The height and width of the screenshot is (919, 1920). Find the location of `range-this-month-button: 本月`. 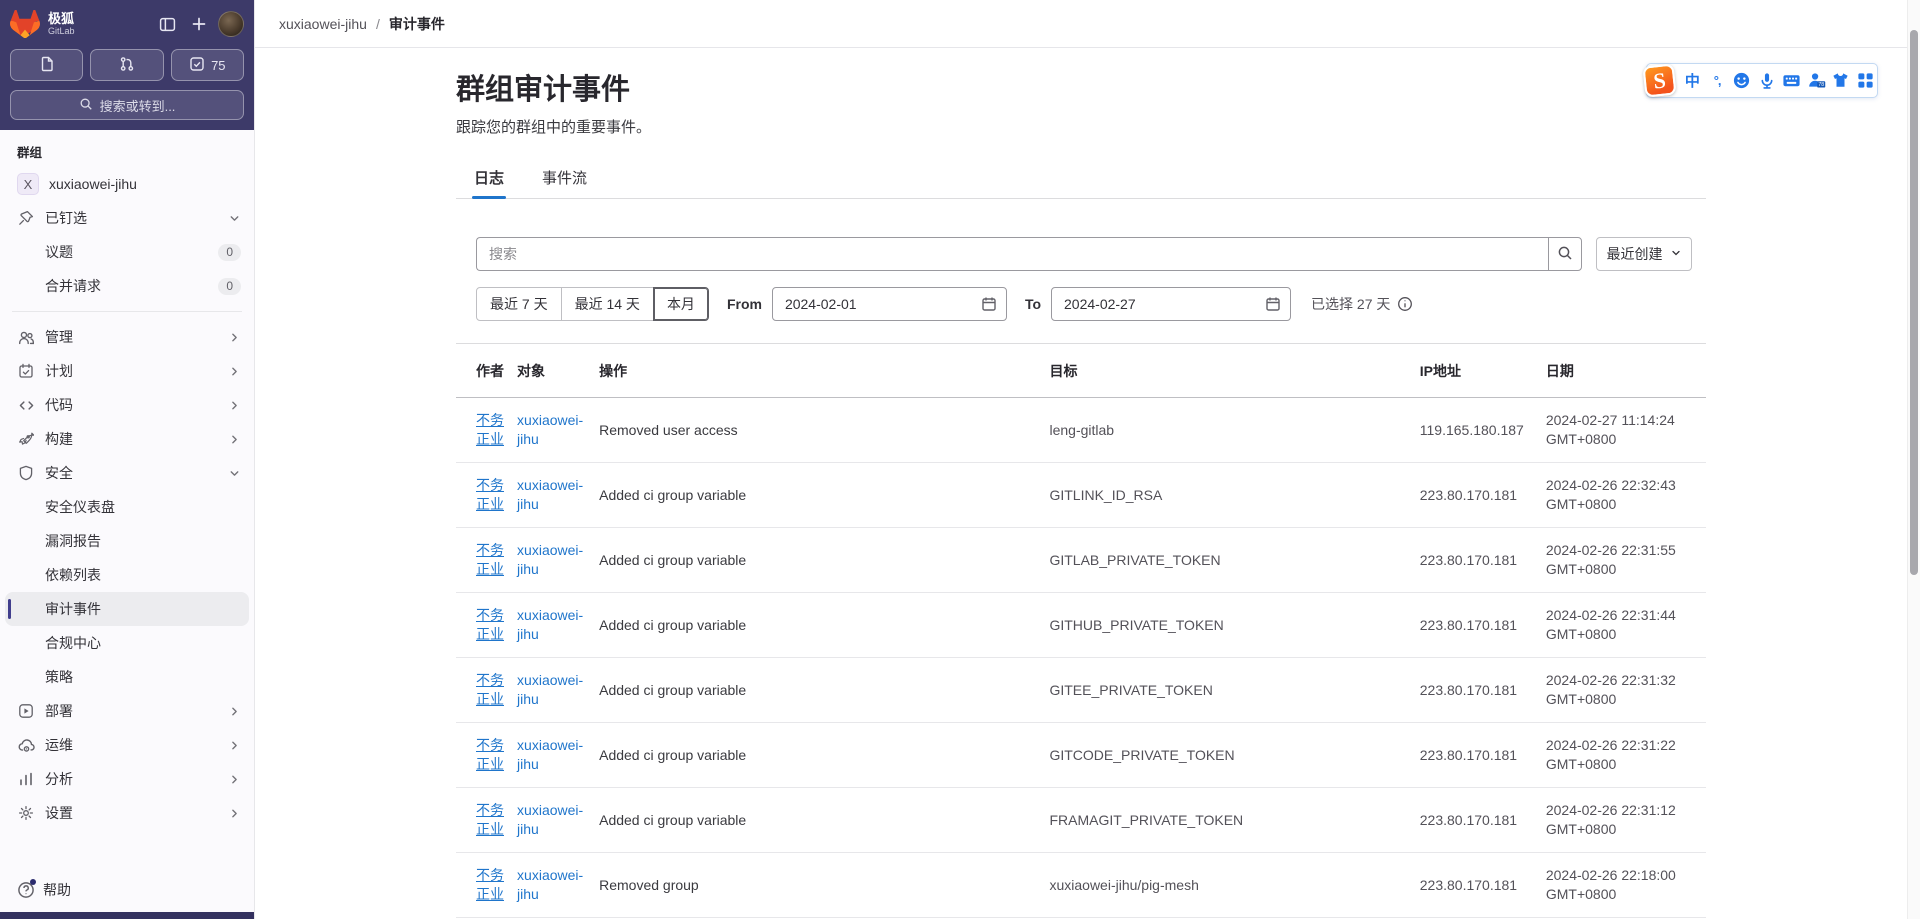

range-this-month-button: 本月 is located at coordinates (680, 304).